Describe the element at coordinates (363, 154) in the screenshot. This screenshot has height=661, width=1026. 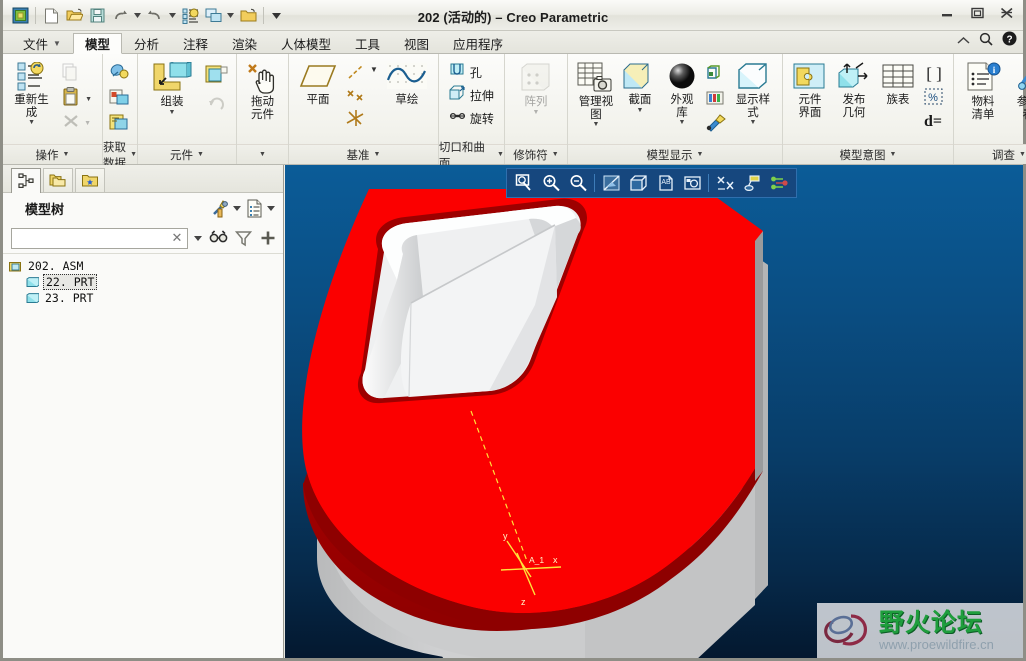
I see `ribbon-group-label-datum: 基准 ▼` at that location.